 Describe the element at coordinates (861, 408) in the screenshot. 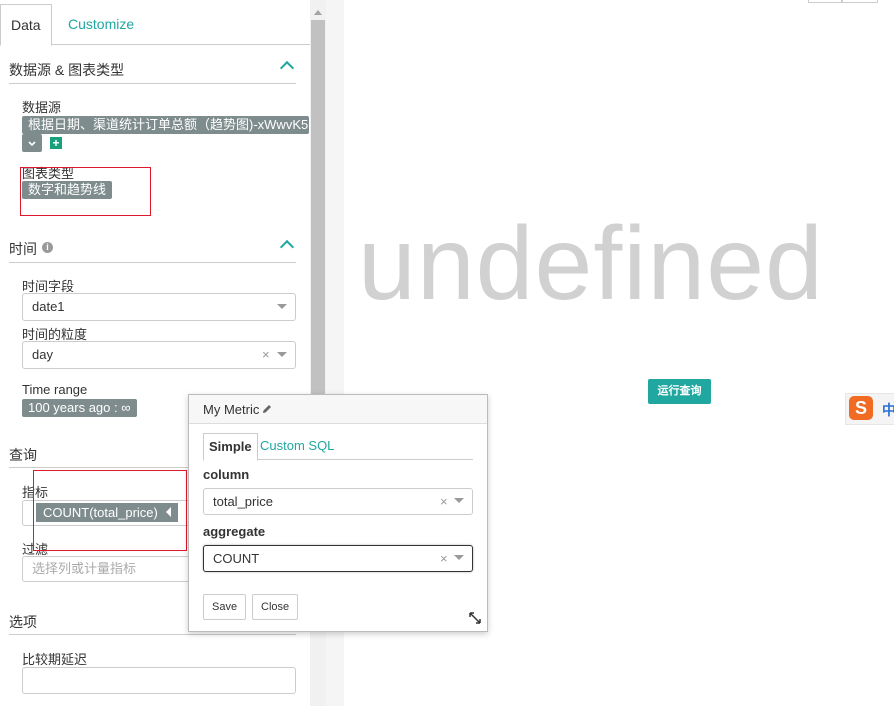

I see `sogou-logo-icon: S` at that location.